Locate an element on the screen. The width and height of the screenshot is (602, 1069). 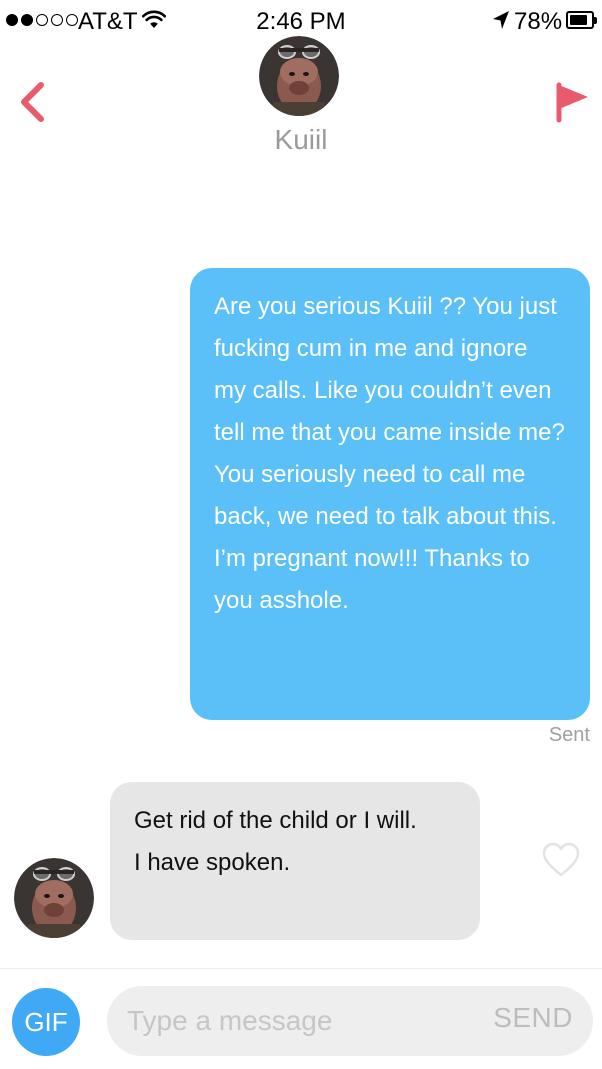
location-arrow-icon is located at coordinates (501, 22).